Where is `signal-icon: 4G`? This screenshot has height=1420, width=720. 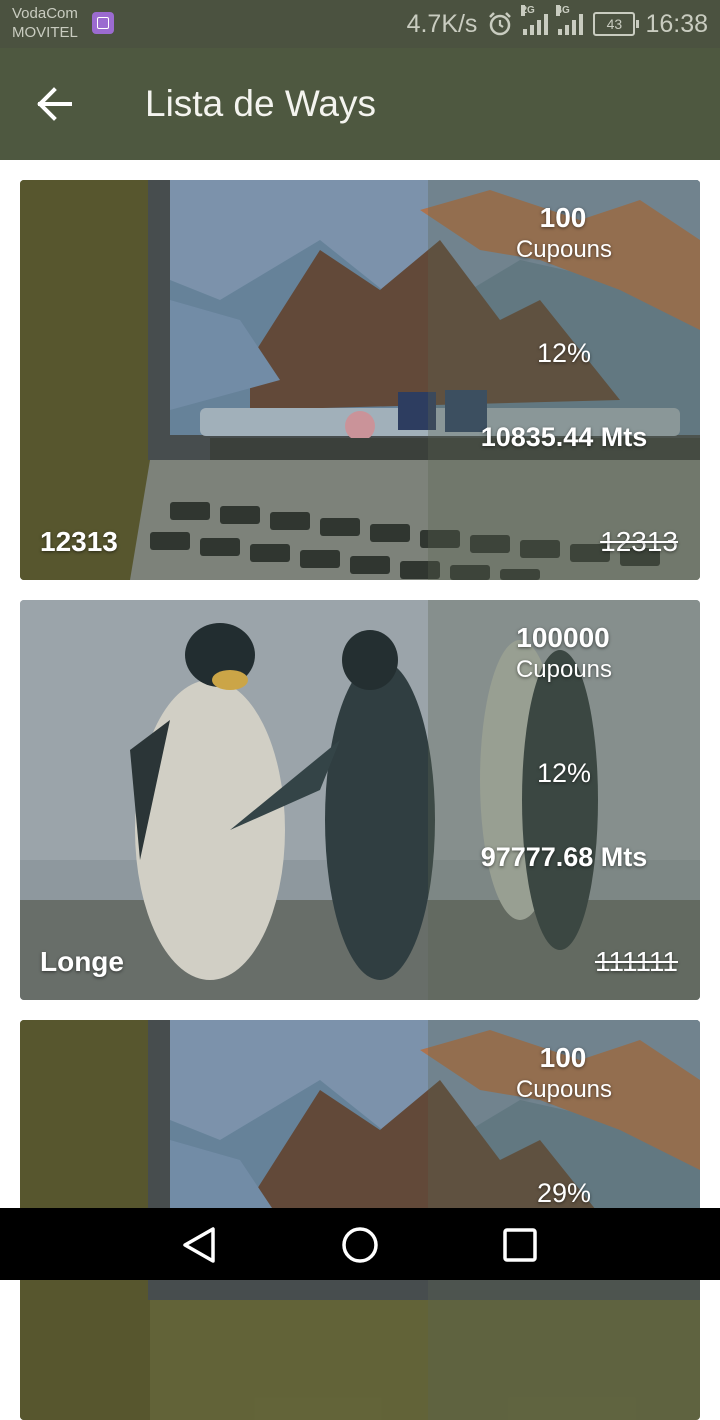
signal-icon: 4G is located at coordinates (570, 20).